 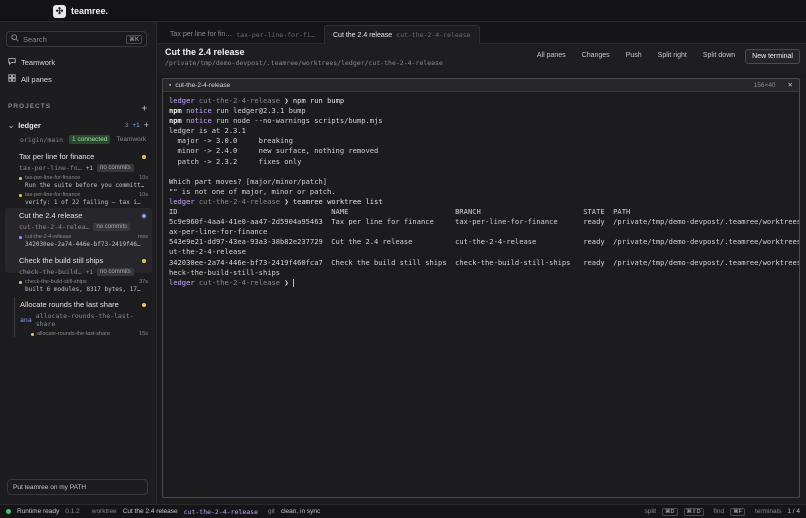 What do you see at coordinates (400, 212) in the screenshot?
I see `table-line: ID NAME BRANCH STATE PATH` at bounding box center [400, 212].